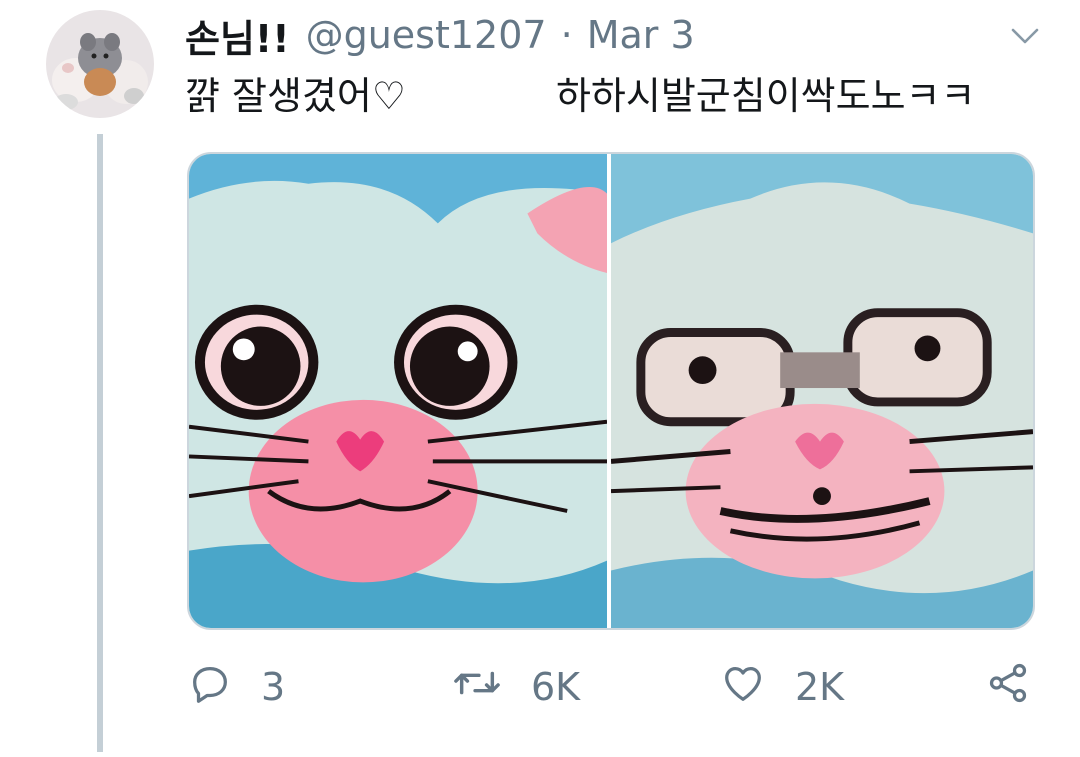 The width and height of the screenshot is (1080, 757). I want to click on retweet-icon, so click(477, 687).